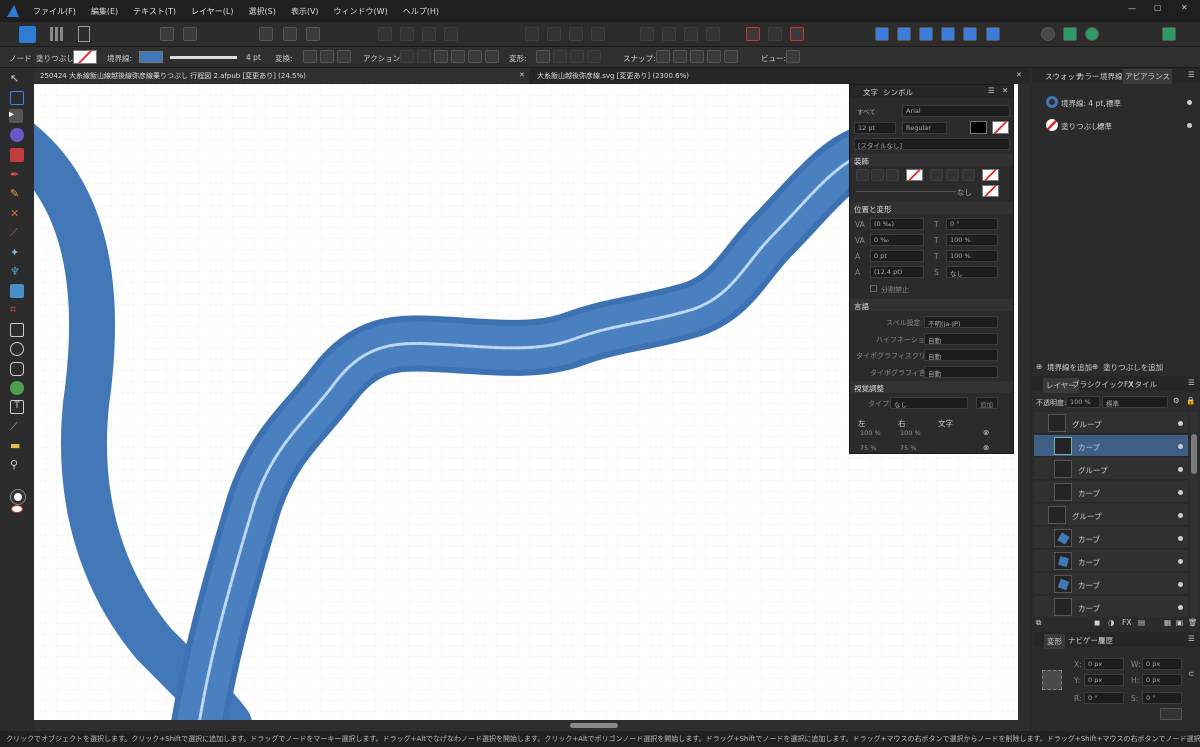 This screenshot has width=1200, height=747. Describe the element at coordinates (451, 34) in the screenshot. I see `arrange-front-icon` at that location.